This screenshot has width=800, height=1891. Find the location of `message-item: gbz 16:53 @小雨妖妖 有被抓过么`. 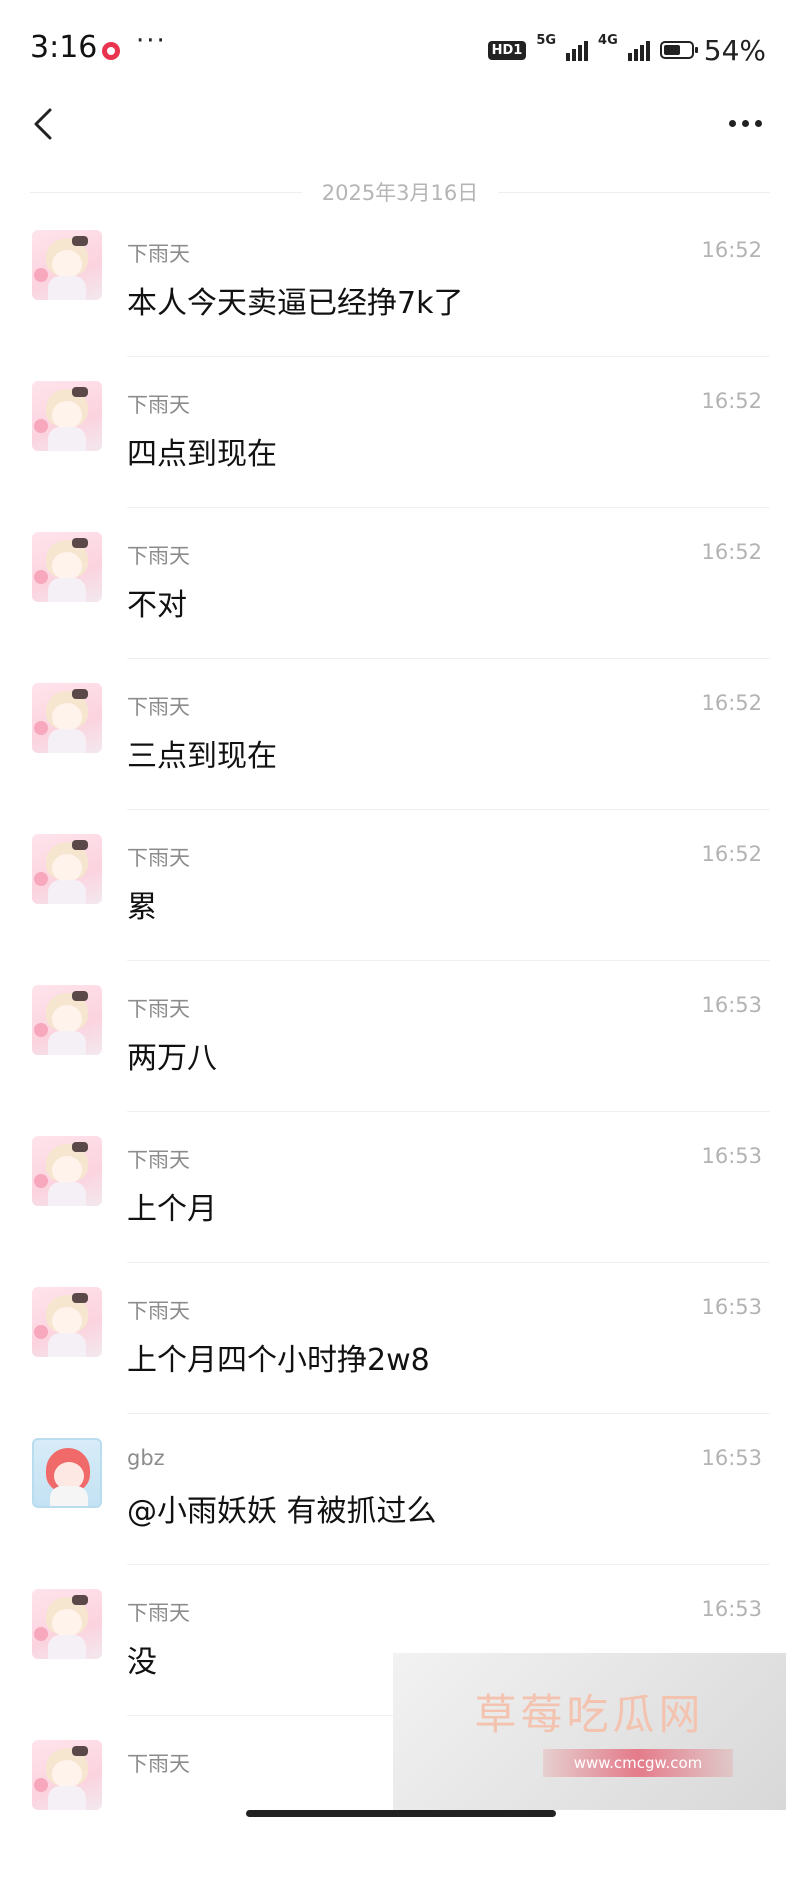

message-item: gbz 16:53 @小雨妖妖 有被抓过么 is located at coordinates (400, 1513).